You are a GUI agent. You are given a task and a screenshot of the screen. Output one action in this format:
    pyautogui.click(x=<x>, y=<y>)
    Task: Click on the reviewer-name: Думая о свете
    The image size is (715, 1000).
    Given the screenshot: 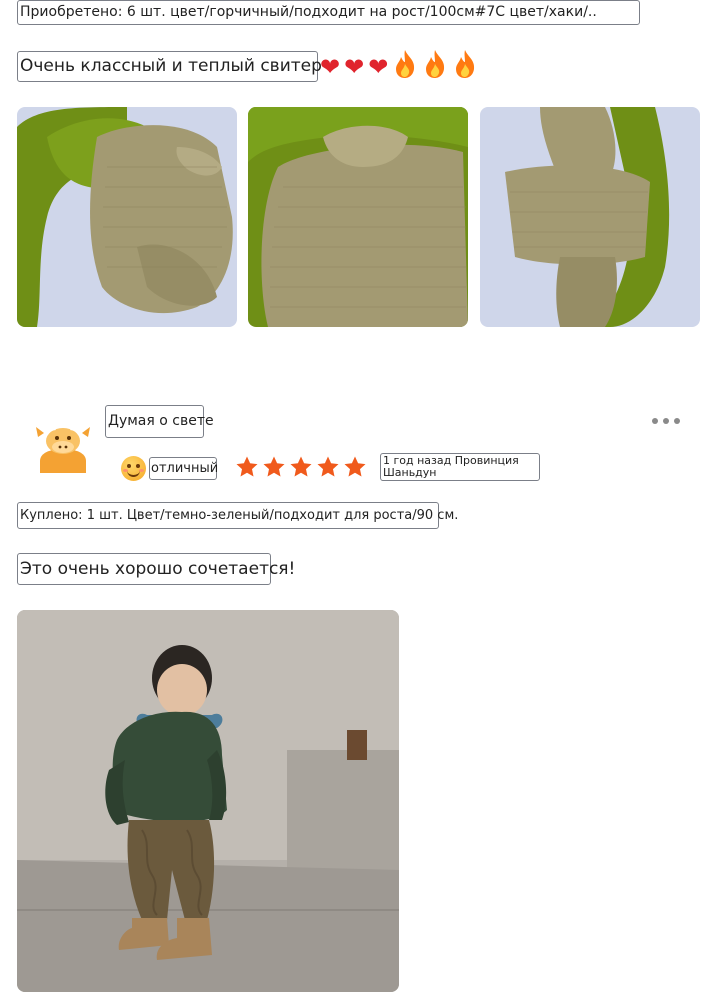 What is the action you would take?
    pyautogui.click(x=159, y=421)
    